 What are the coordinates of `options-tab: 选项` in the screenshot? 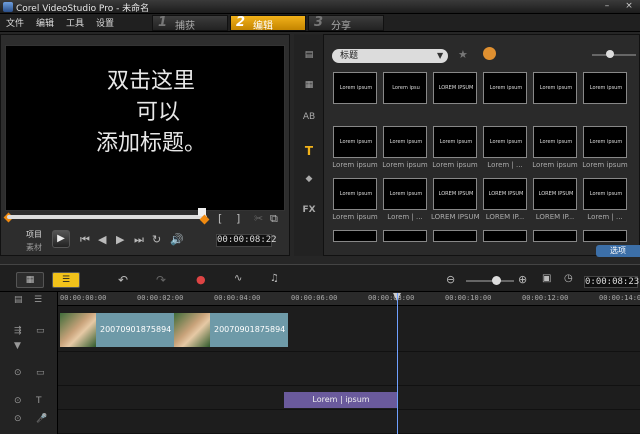 It's located at (618, 251).